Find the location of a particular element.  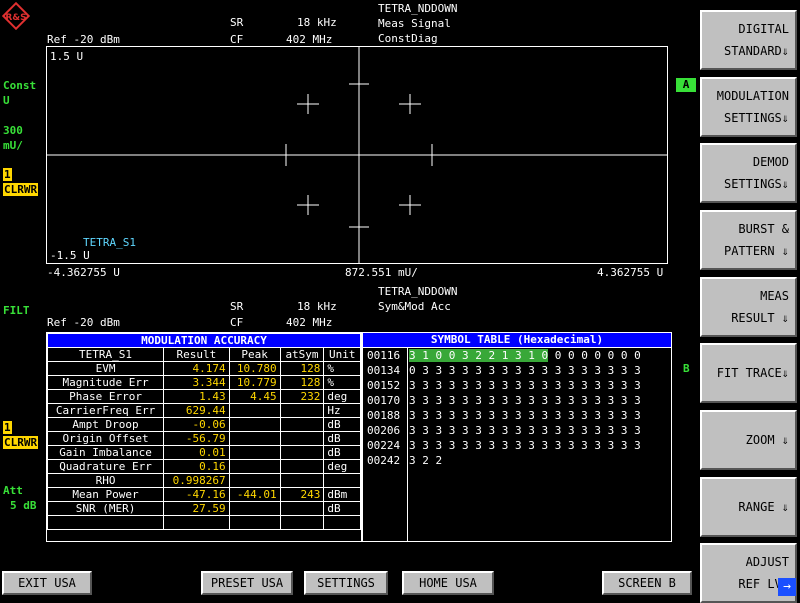

trace-label: TETRA_S1 is located at coordinates (109, 242).